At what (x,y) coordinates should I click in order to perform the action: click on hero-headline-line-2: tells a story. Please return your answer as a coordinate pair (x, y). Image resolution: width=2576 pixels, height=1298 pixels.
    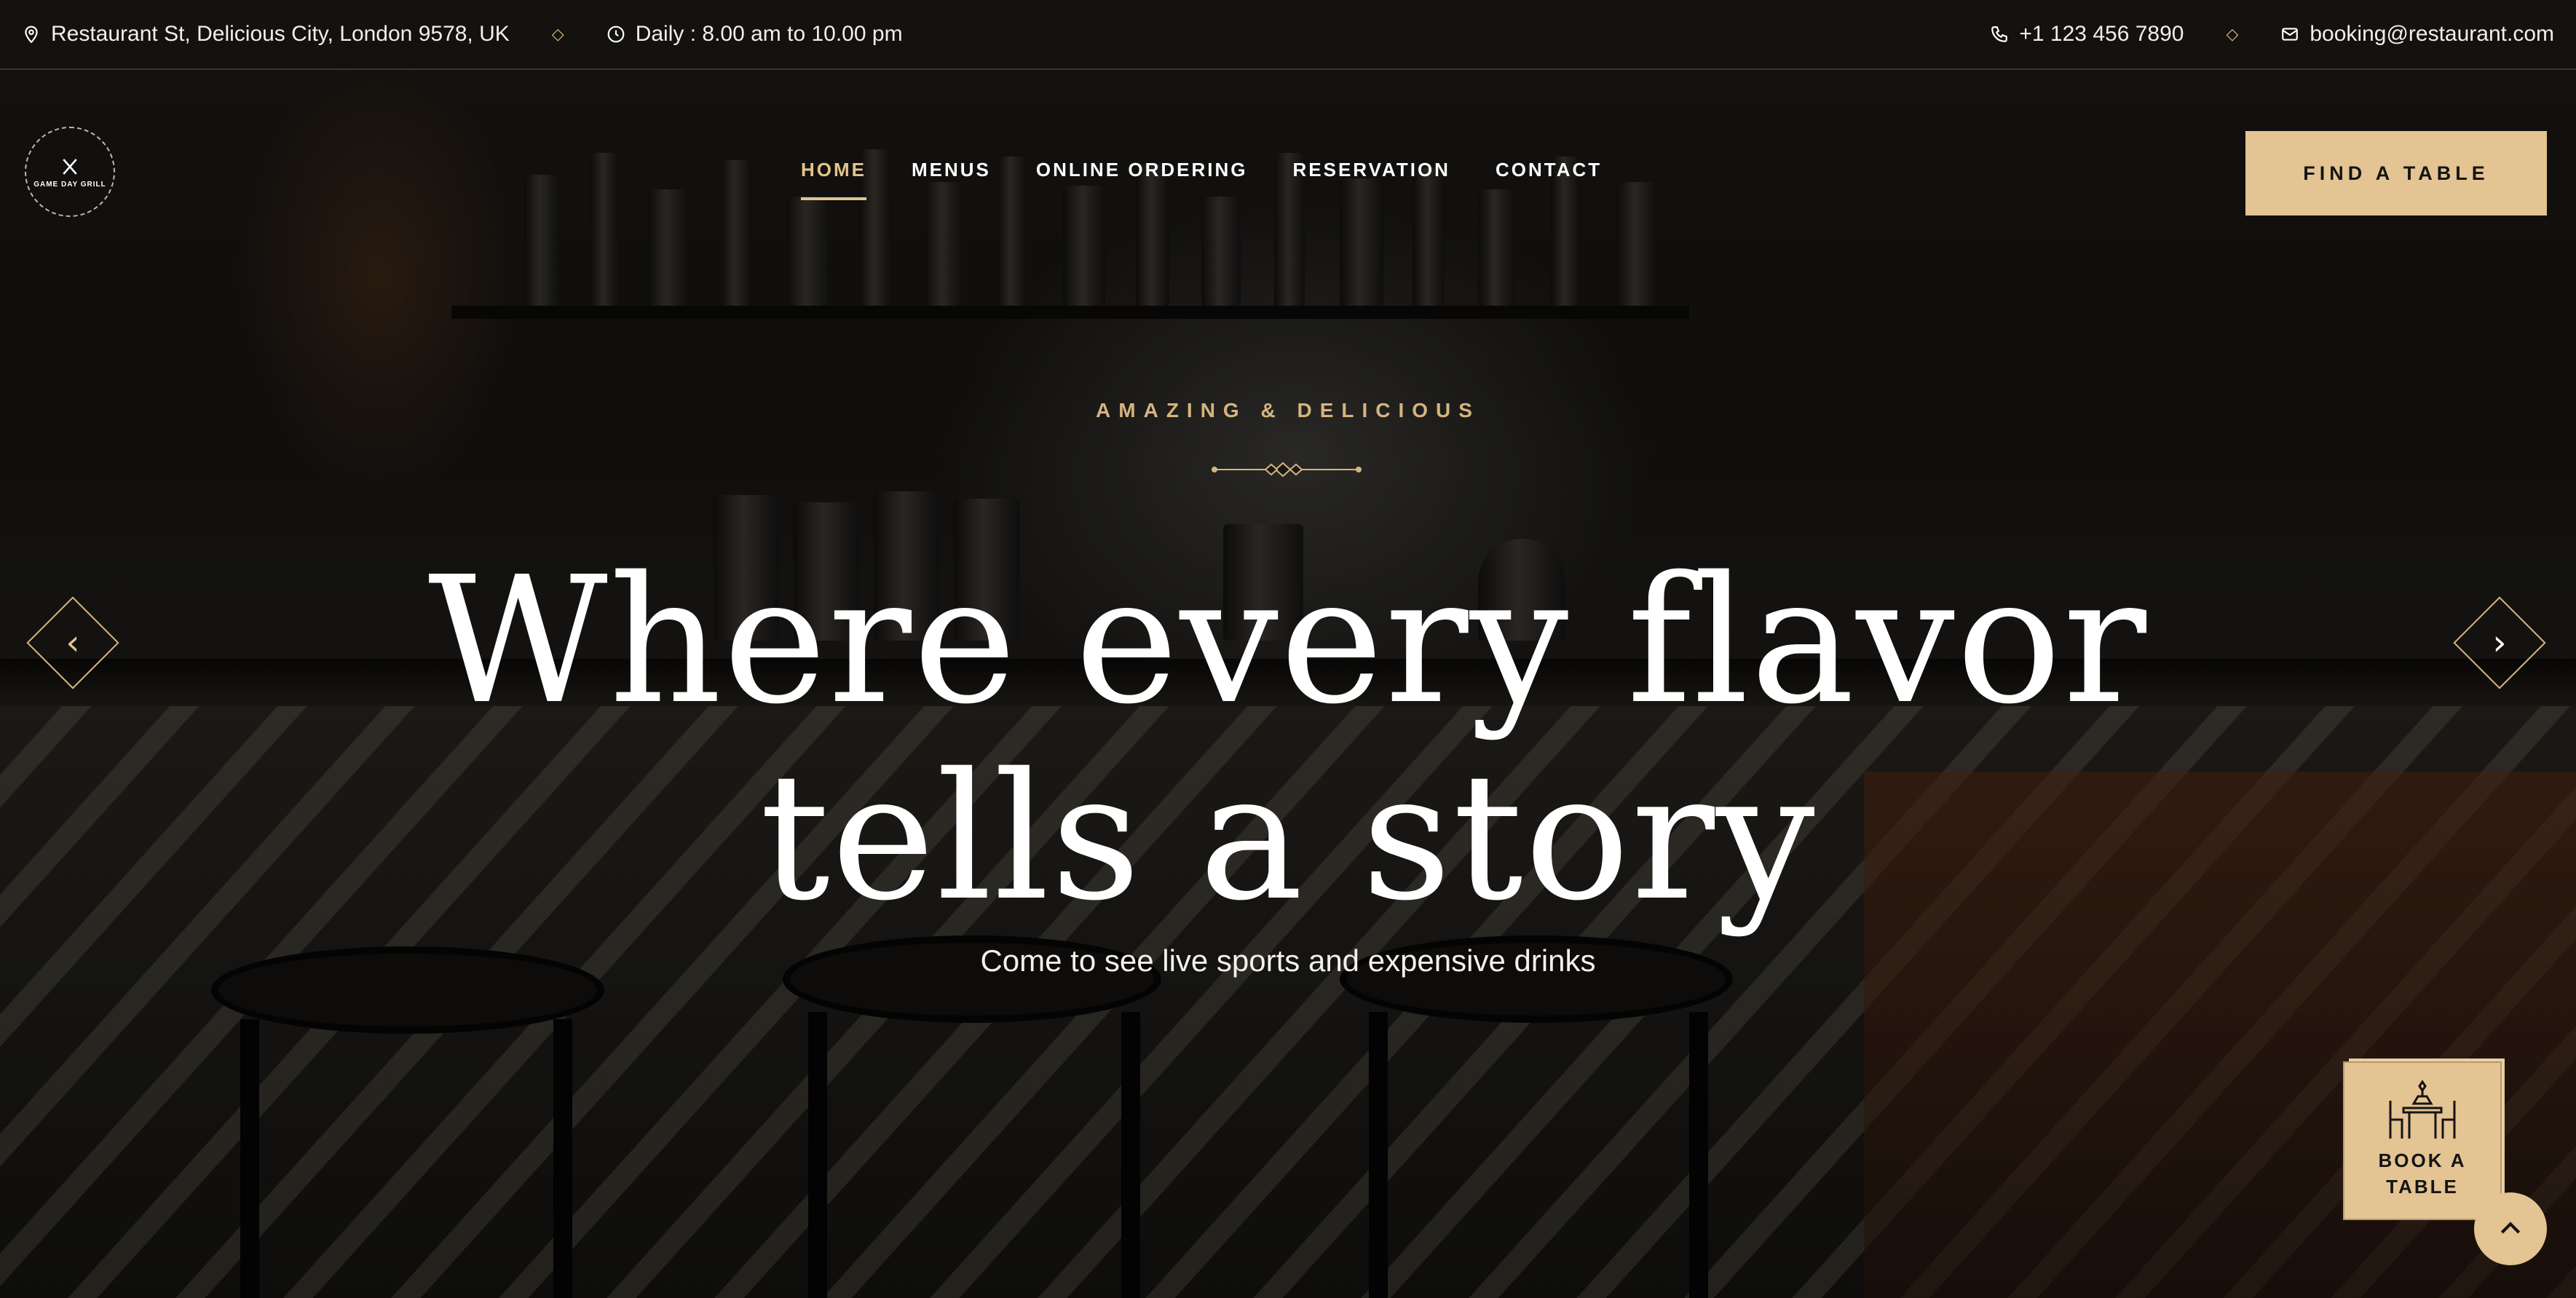
    Looking at the image, I should click on (1288, 837).